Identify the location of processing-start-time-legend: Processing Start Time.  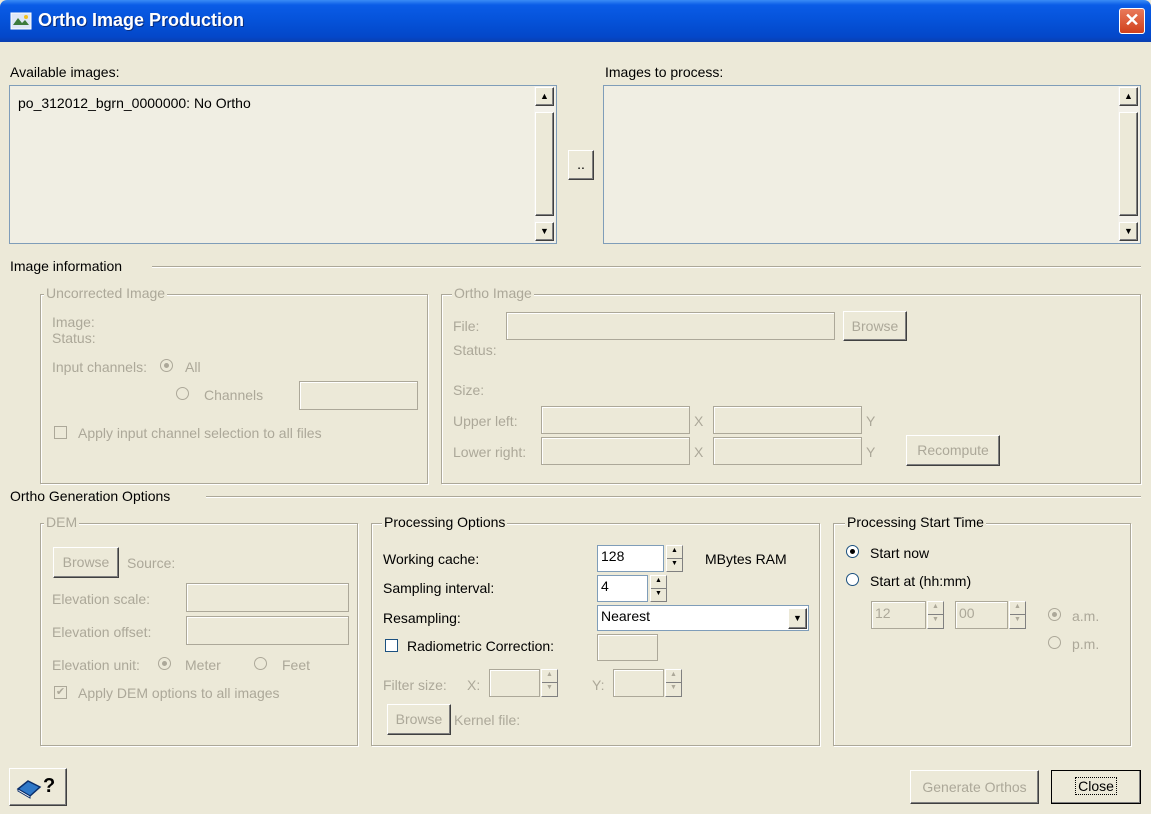
(915, 522).